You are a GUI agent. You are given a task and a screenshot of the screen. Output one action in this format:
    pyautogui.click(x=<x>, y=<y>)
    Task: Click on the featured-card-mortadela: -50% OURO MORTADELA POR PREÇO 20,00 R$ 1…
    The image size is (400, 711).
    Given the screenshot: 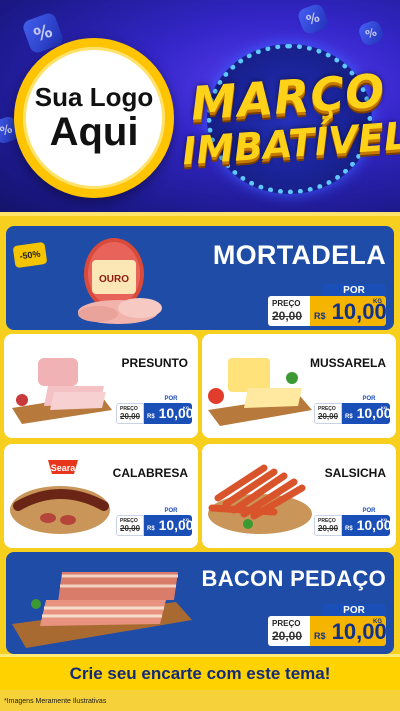 What is the action you would take?
    pyautogui.click(x=200, y=278)
    